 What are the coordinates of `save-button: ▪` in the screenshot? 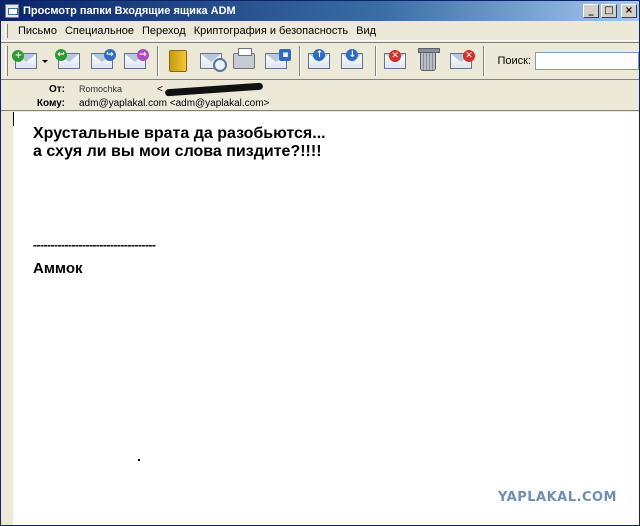 It's located at (277, 61).